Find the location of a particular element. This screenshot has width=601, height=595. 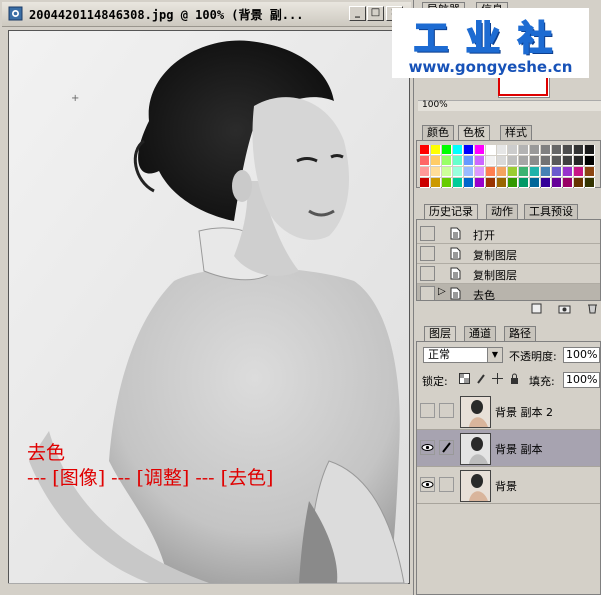

chevron-down-icon: ▼ is located at coordinates (494, 355).